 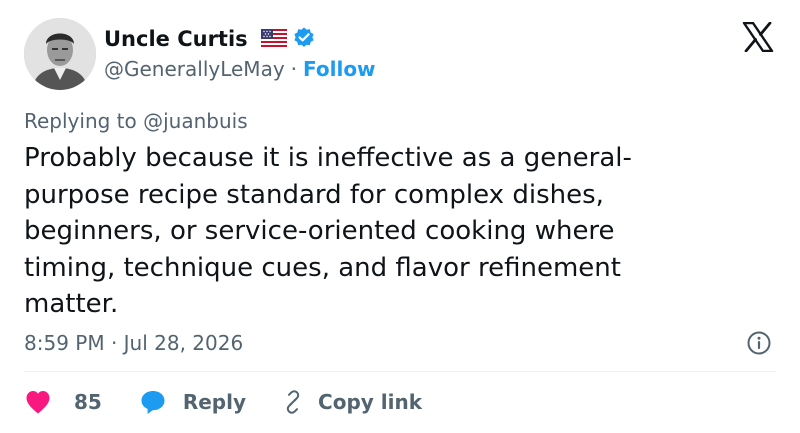 I want to click on action-bar: 85 Reply Copy link, so click(x=223, y=402).